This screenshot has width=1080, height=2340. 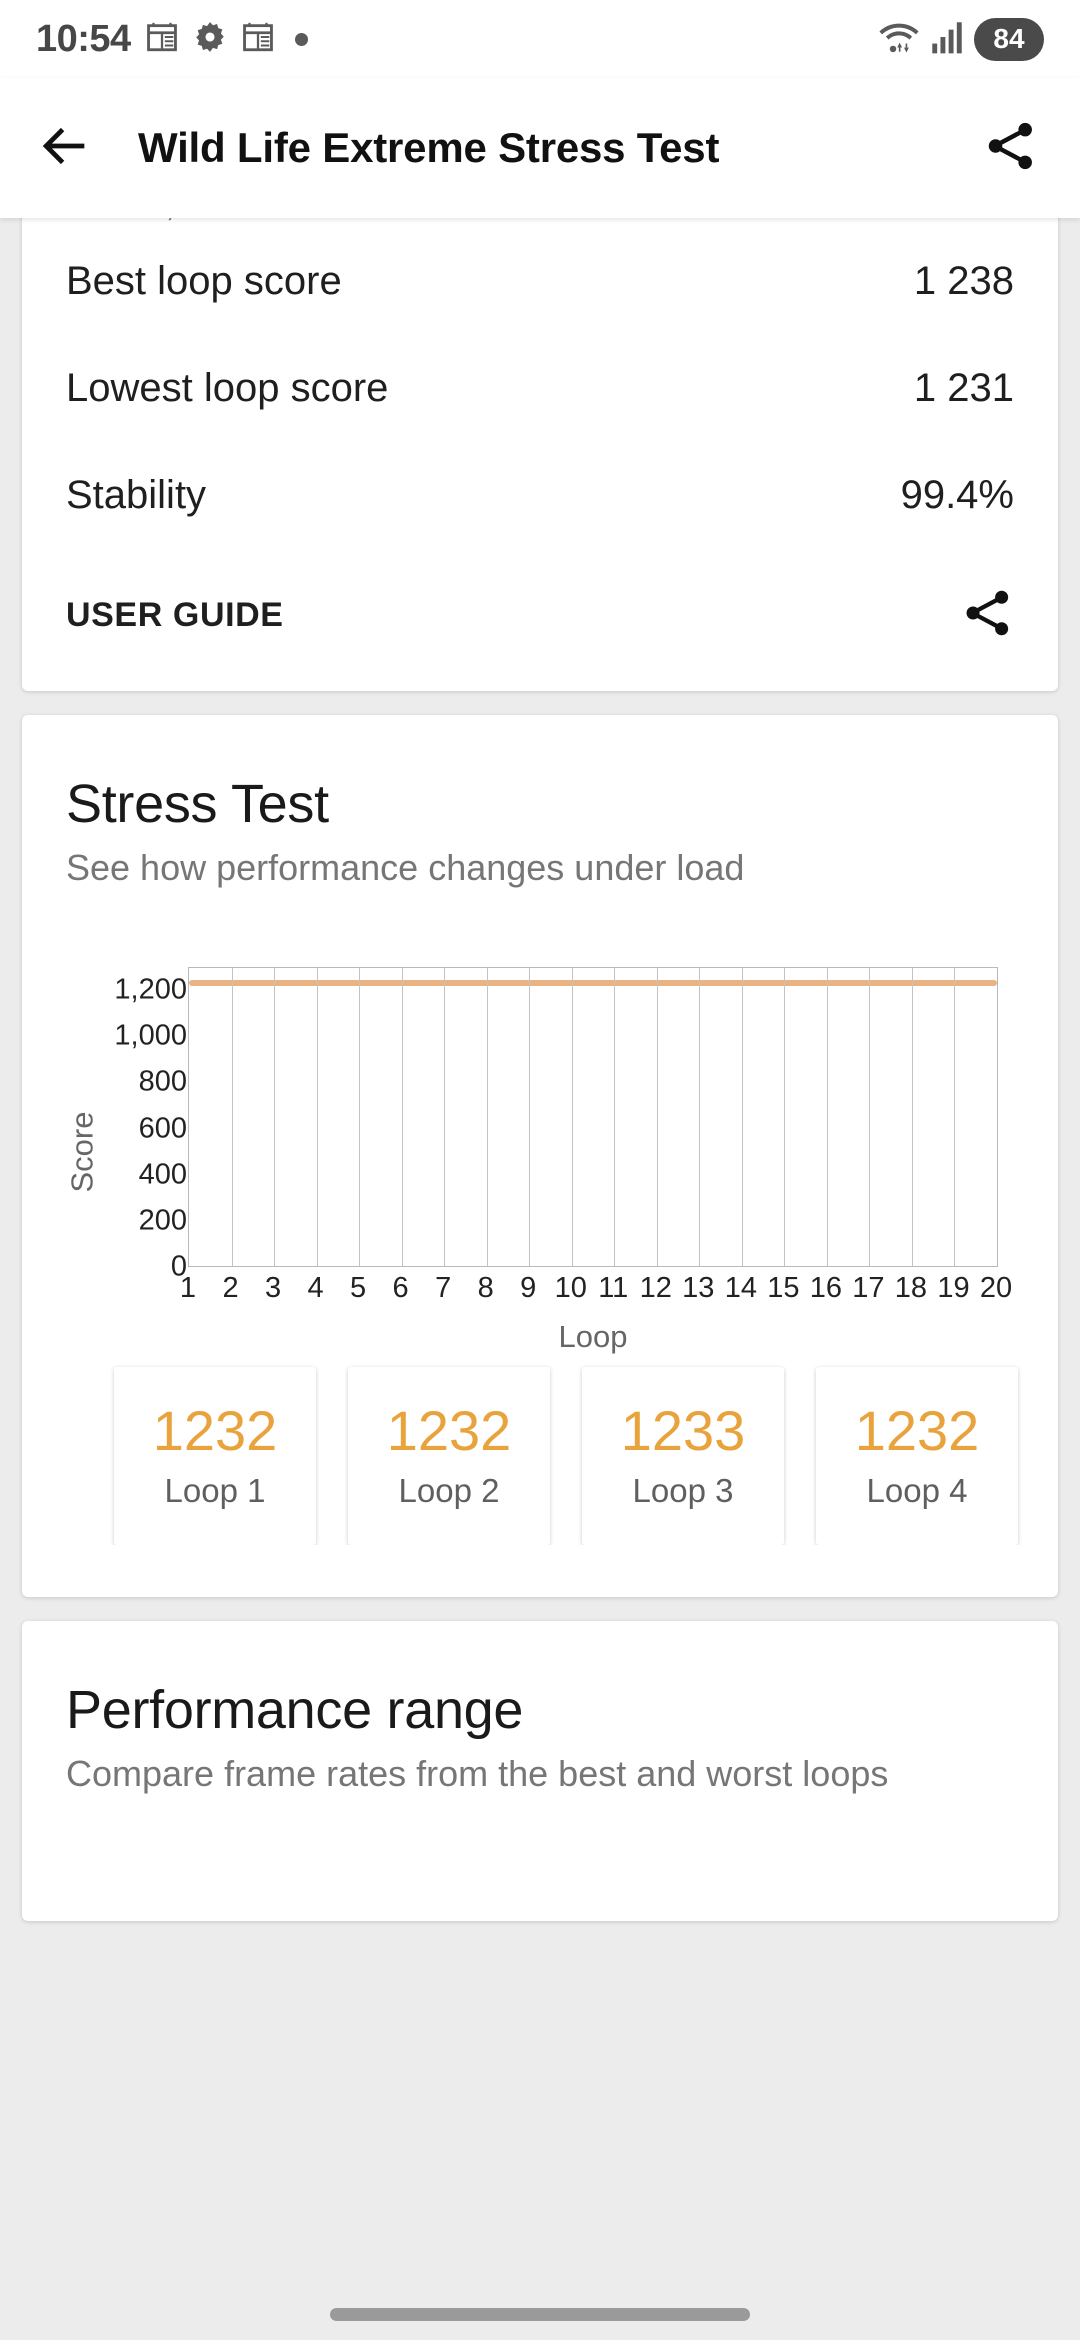 I want to click on dot-icon, so click(x=301, y=39).